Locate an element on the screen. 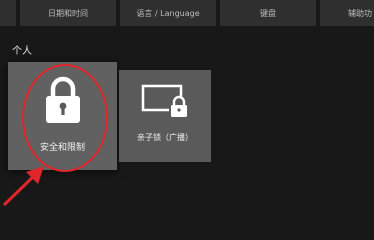 Image resolution: width=374 pixels, height=240 pixels. parental-lock-label: 亲子锁（广播） is located at coordinates (165, 137).